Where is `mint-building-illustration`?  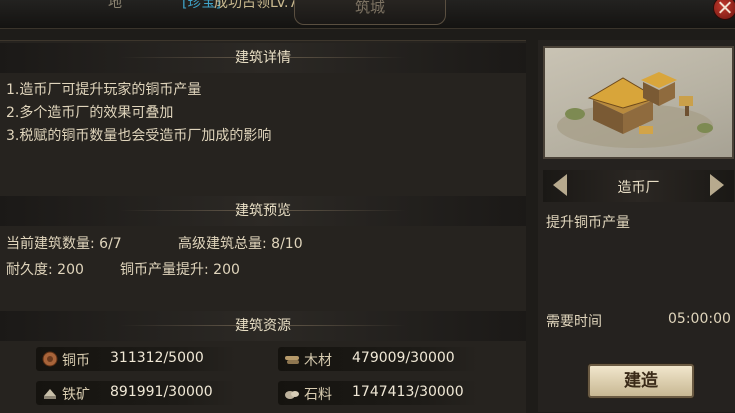 mint-building-illustration is located at coordinates (635, 110).